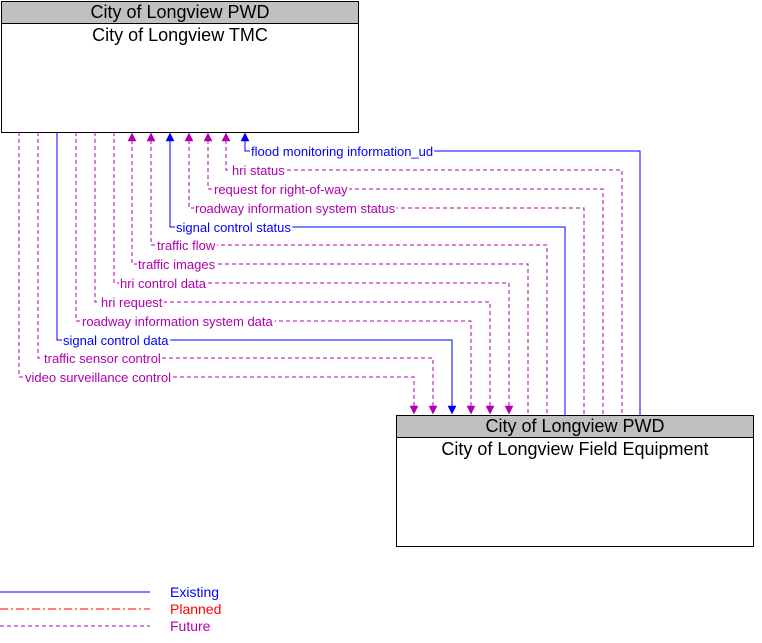 The image size is (762, 643). What do you see at coordinates (258, 170) in the screenshot?
I see `flow-label: hri status` at bounding box center [258, 170].